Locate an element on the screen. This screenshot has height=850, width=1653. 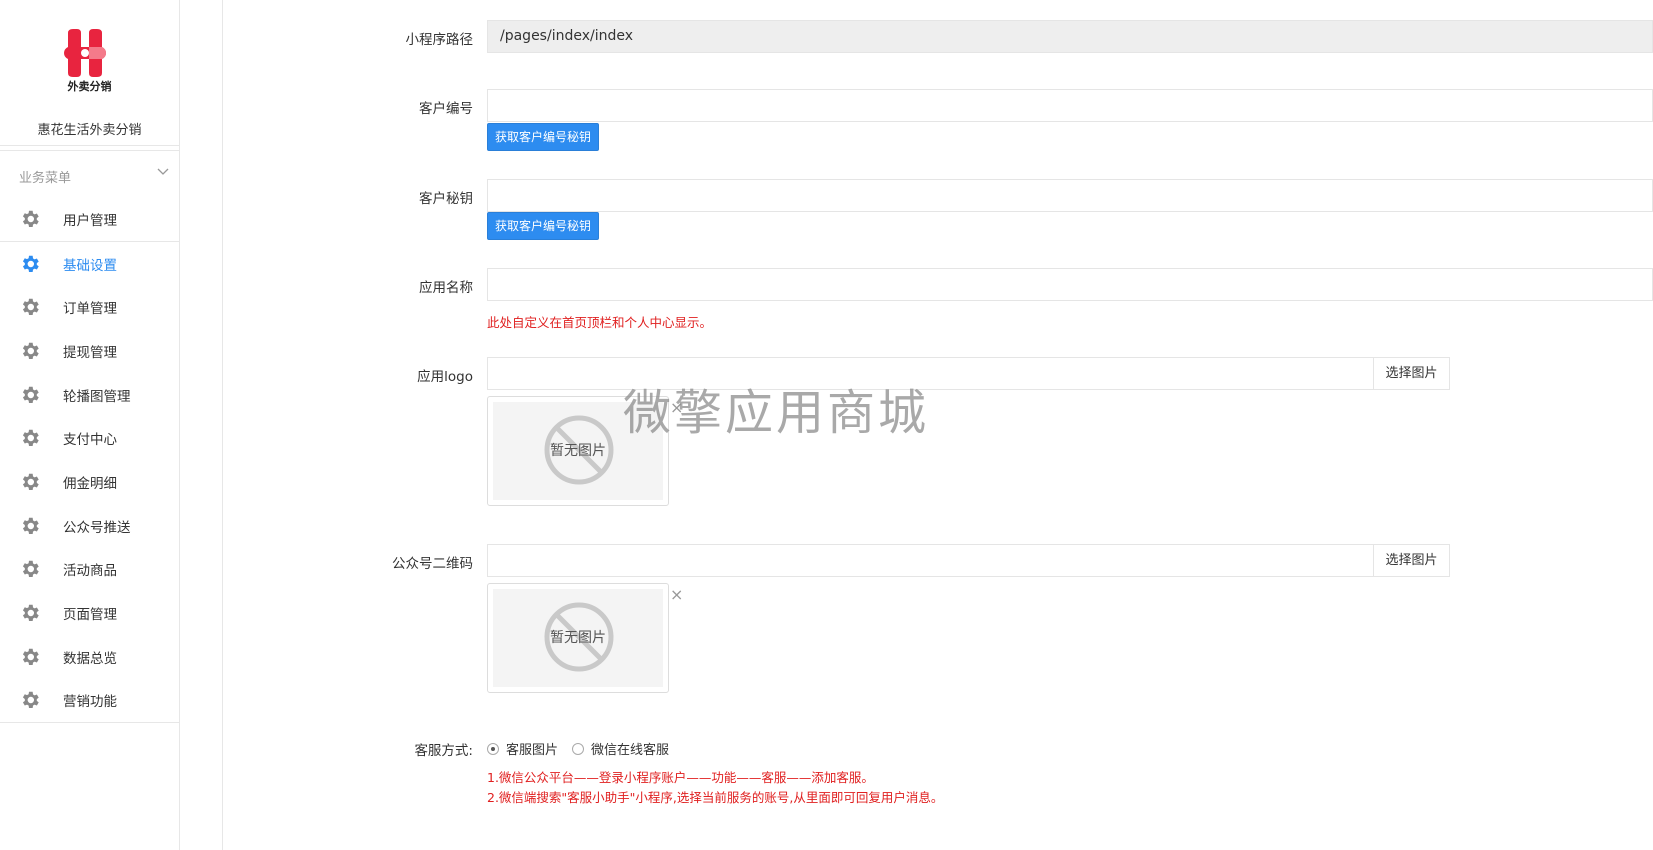
sidebar-item: 支付中心 is located at coordinates (90, 438).